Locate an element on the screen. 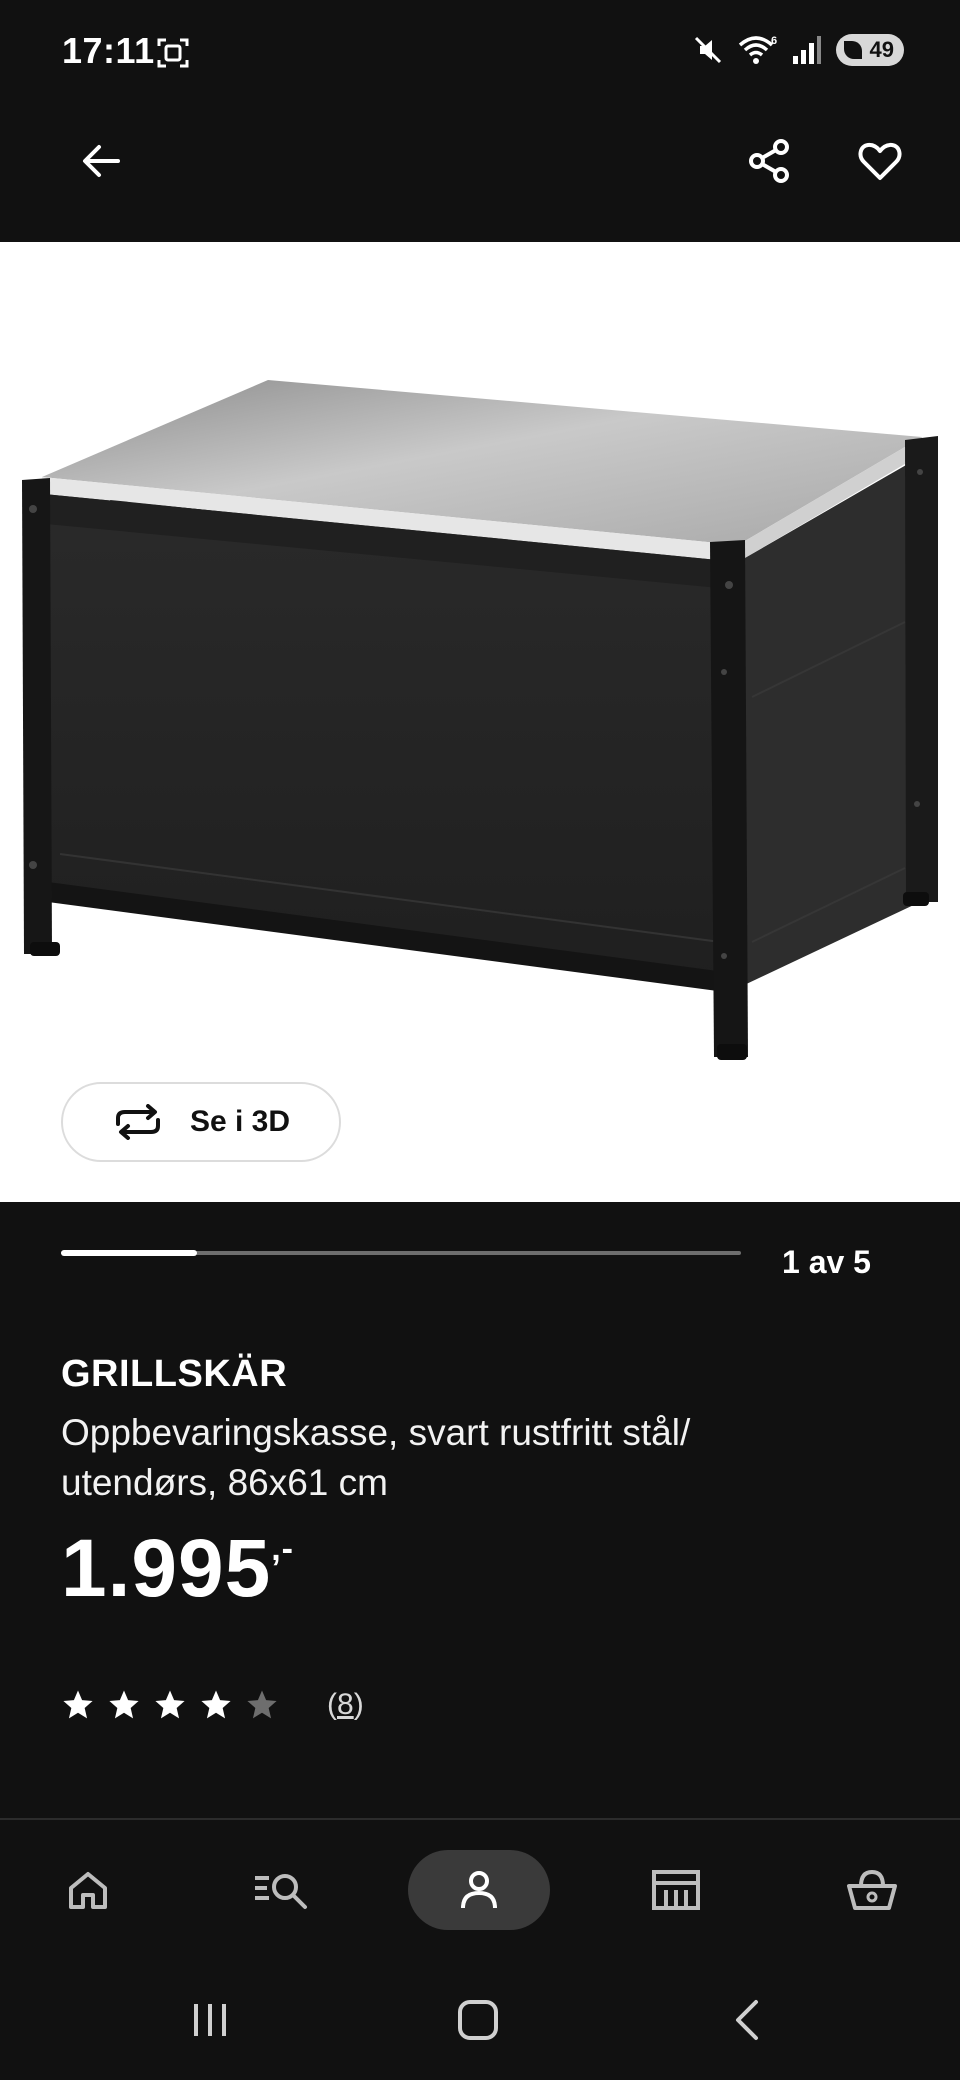 The image size is (960, 2080). signal-icon is located at coordinates (807, 50).